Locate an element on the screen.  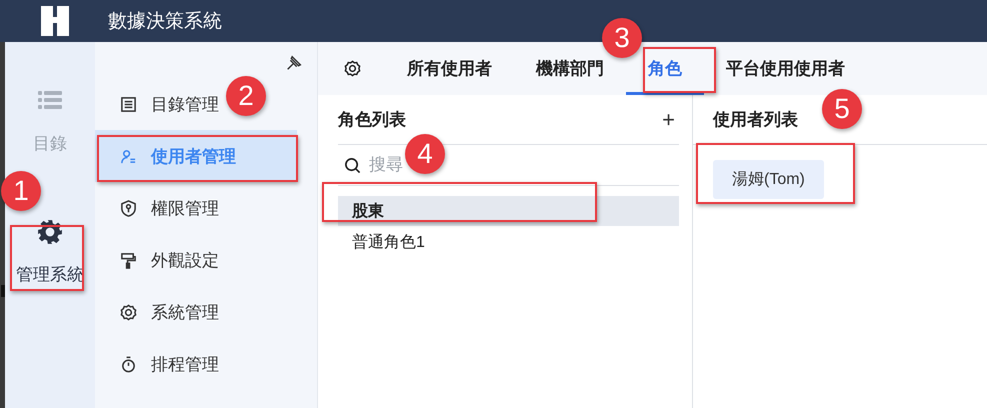
panel-title: 角色列表 is located at coordinates (372, 120).